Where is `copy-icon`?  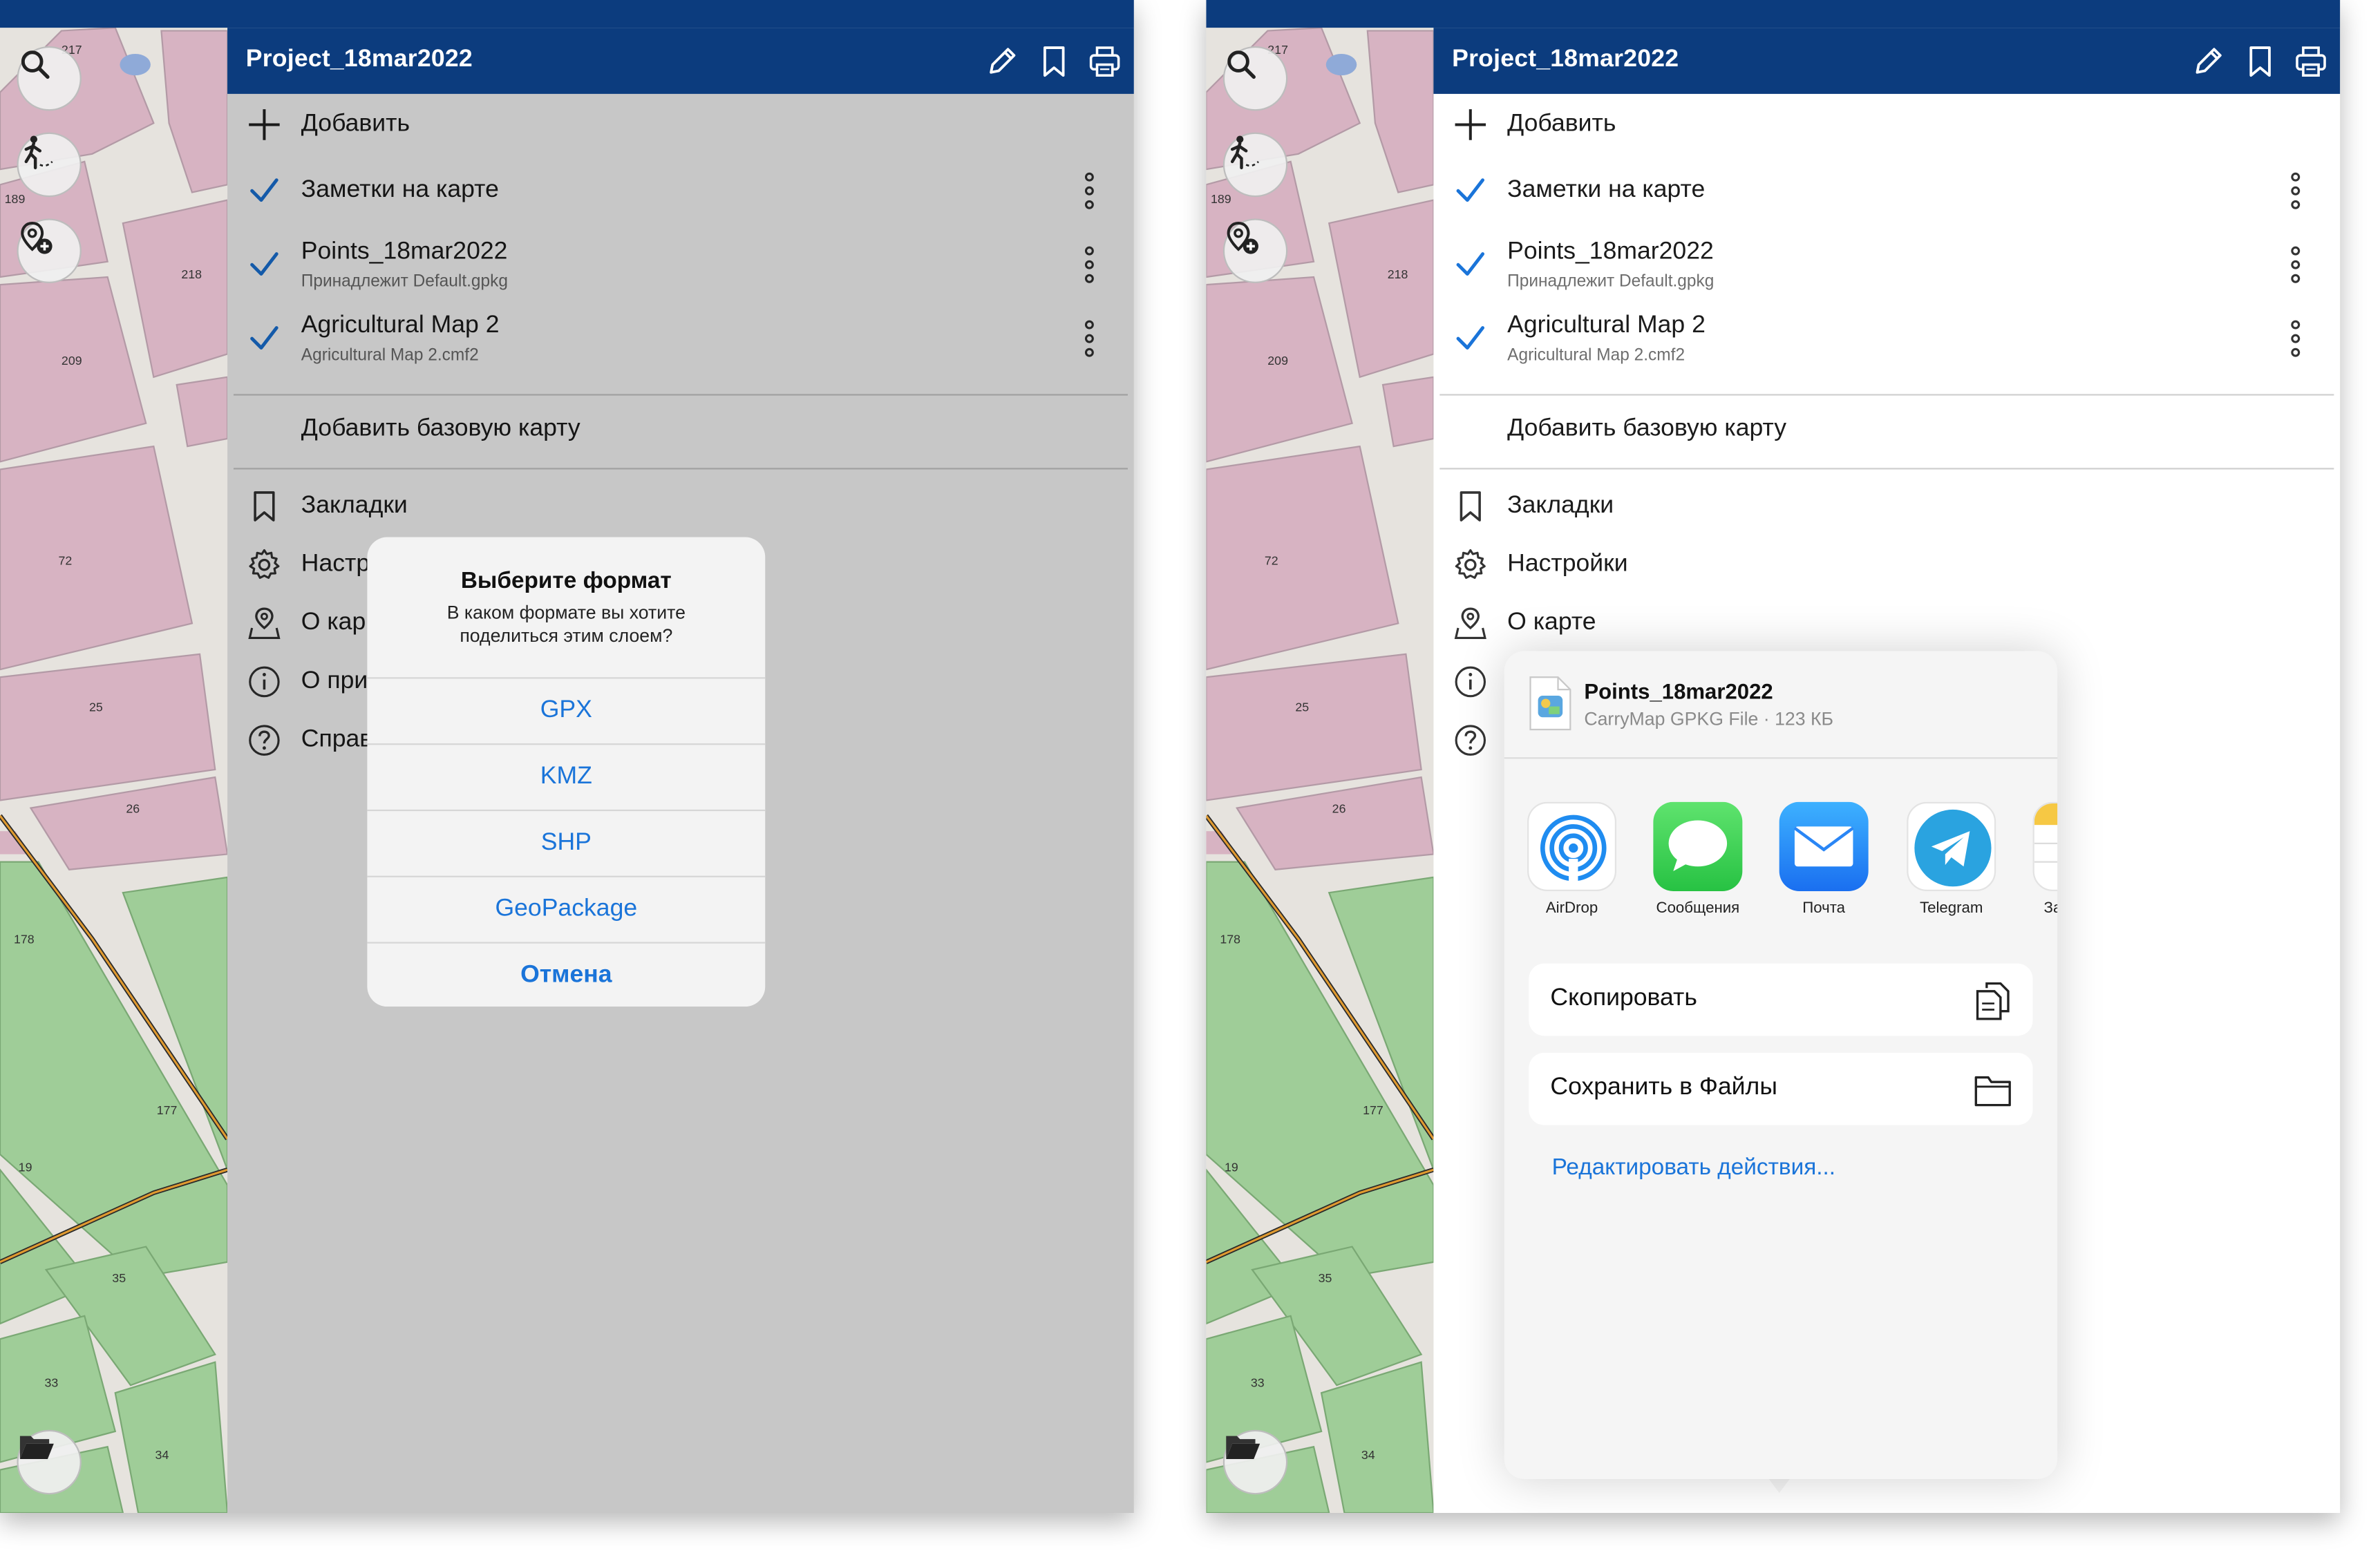 copy-icon is located at coordinates (1993, 1001).